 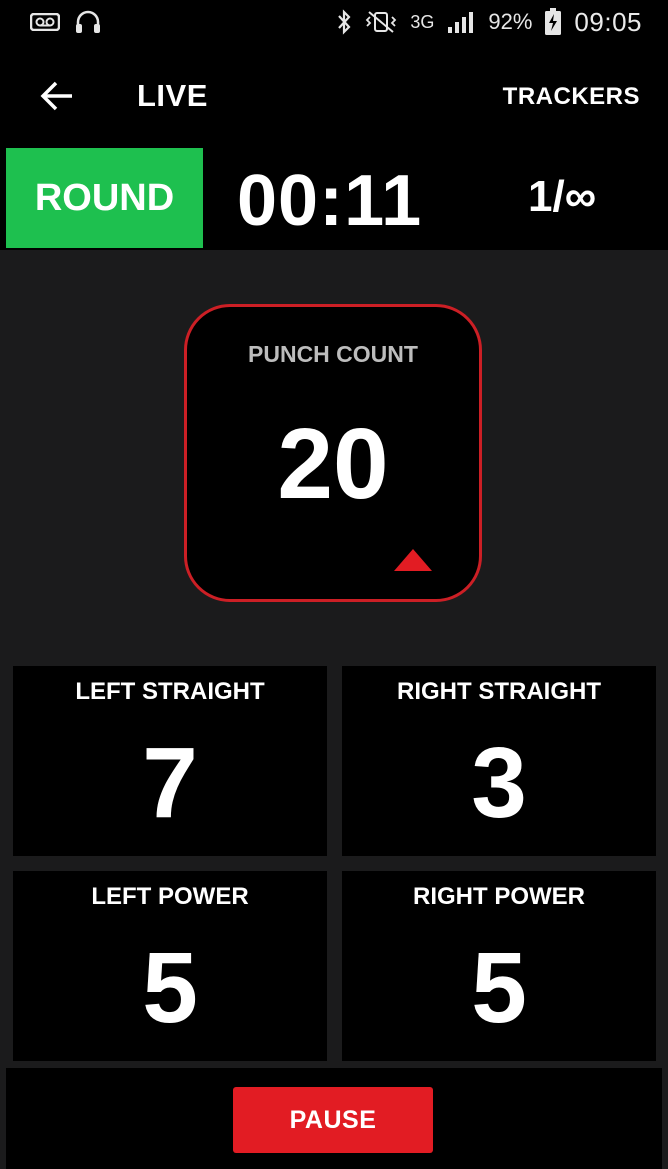 What do you see at coordinates (330, 201) in the screenshot?
I see `round-timer: 00:11` at bounding box center [330, 201].